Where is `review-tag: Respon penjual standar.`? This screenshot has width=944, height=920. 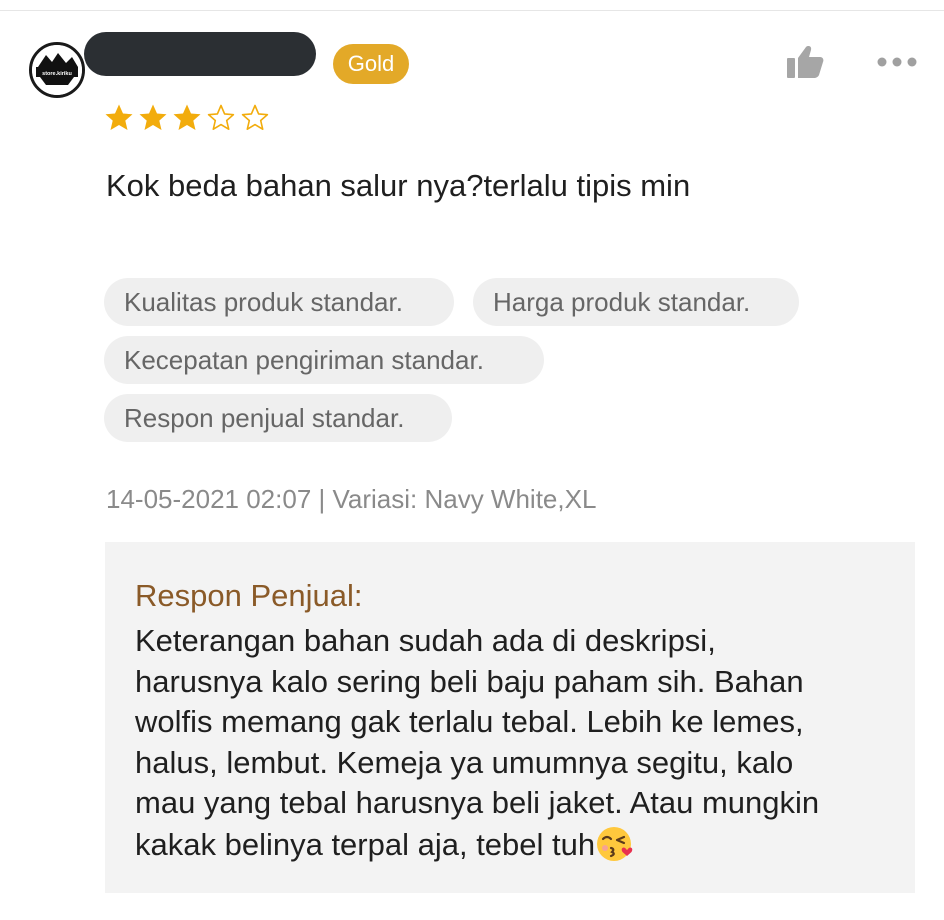 review-tag: Respon penjual standar. is located at coordinates (278, 418).